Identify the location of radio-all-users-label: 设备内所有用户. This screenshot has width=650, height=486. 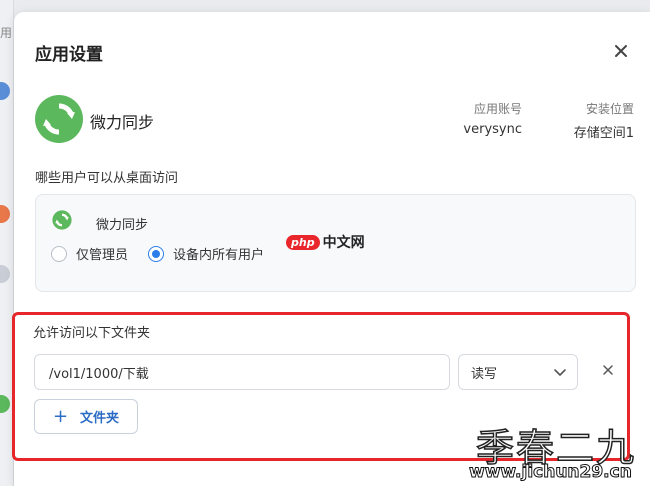
(219, 255).